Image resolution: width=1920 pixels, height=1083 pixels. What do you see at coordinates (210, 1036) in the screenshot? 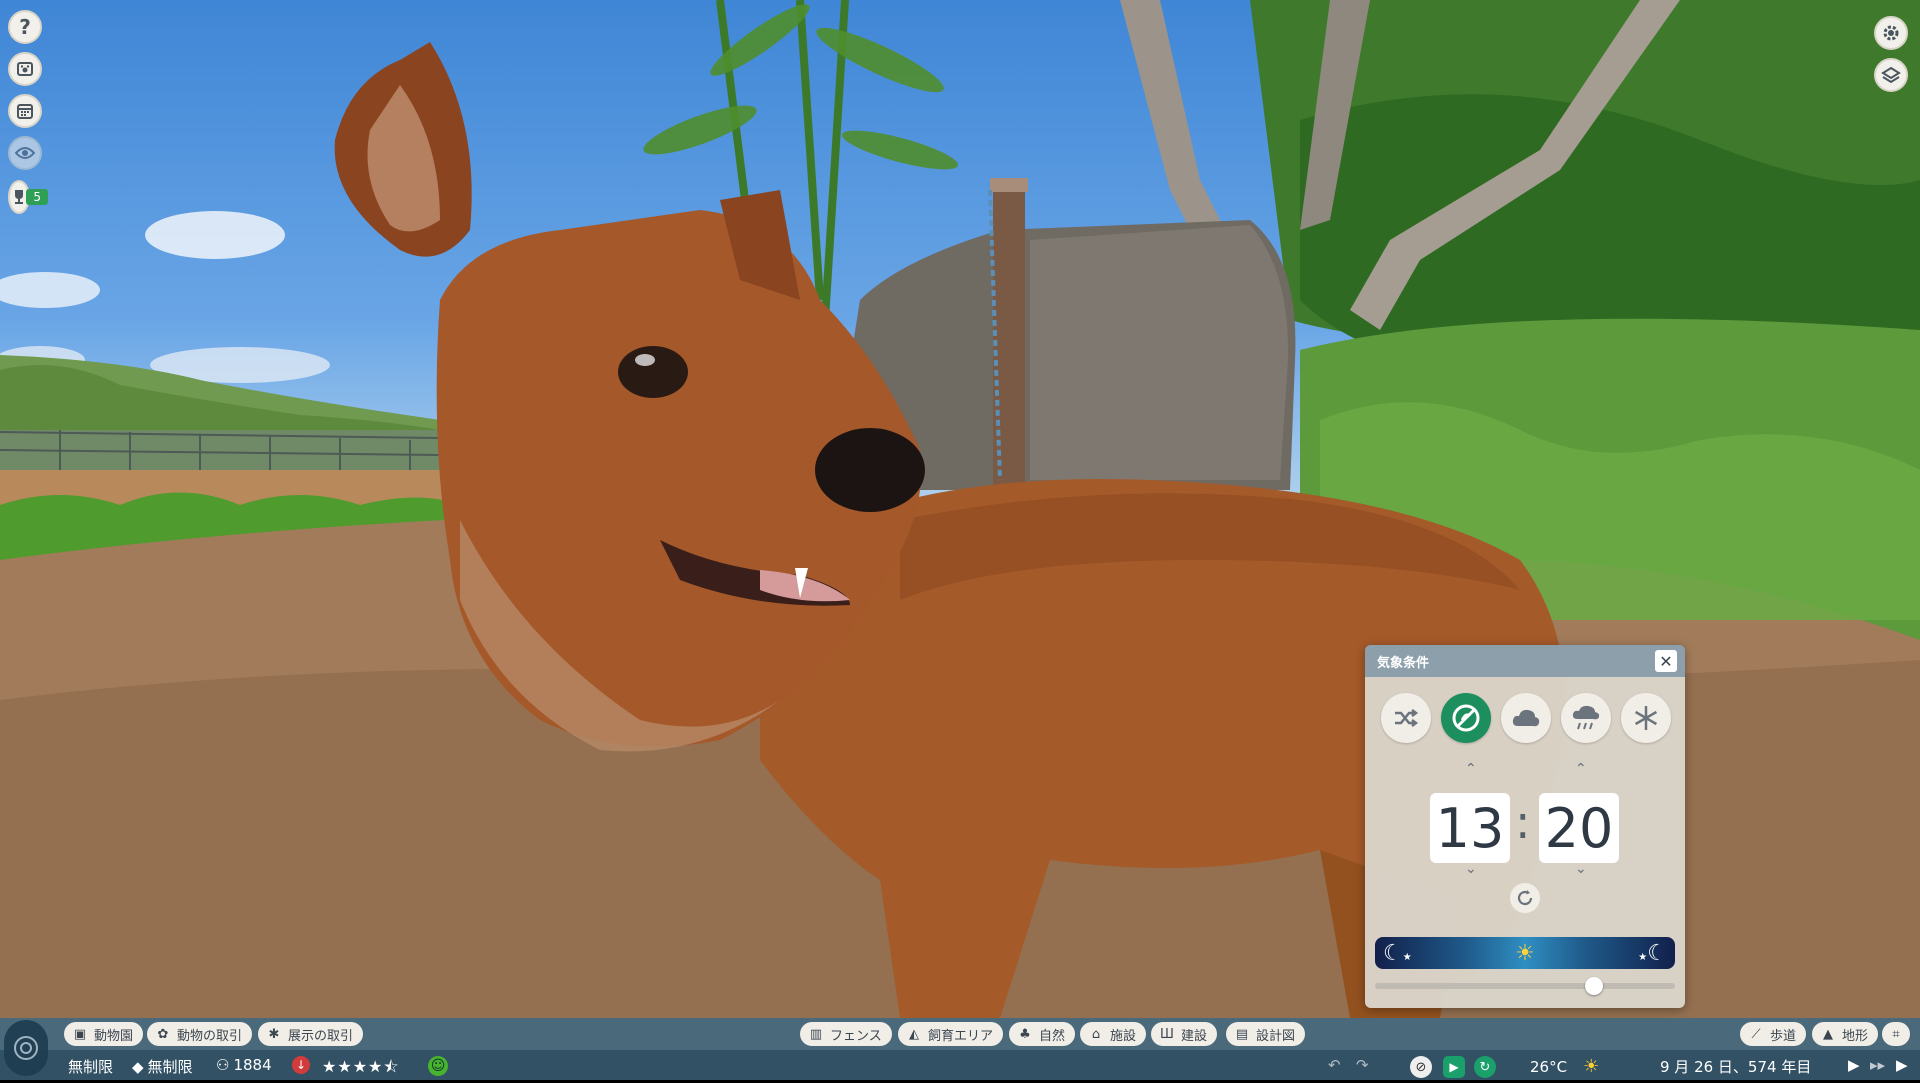
I see `animal-trade-label: 動物の取引` at bounding box center [210, 1036].